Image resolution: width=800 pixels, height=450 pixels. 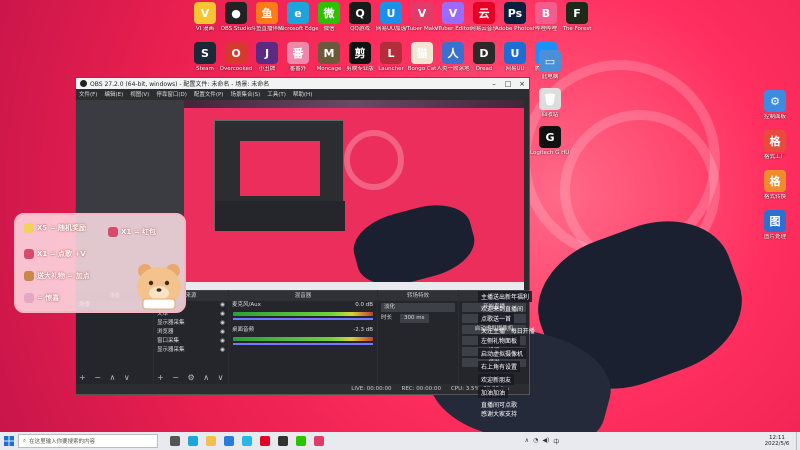 I want to click on taskbar-app-task-view, so click(x=175, y=441).